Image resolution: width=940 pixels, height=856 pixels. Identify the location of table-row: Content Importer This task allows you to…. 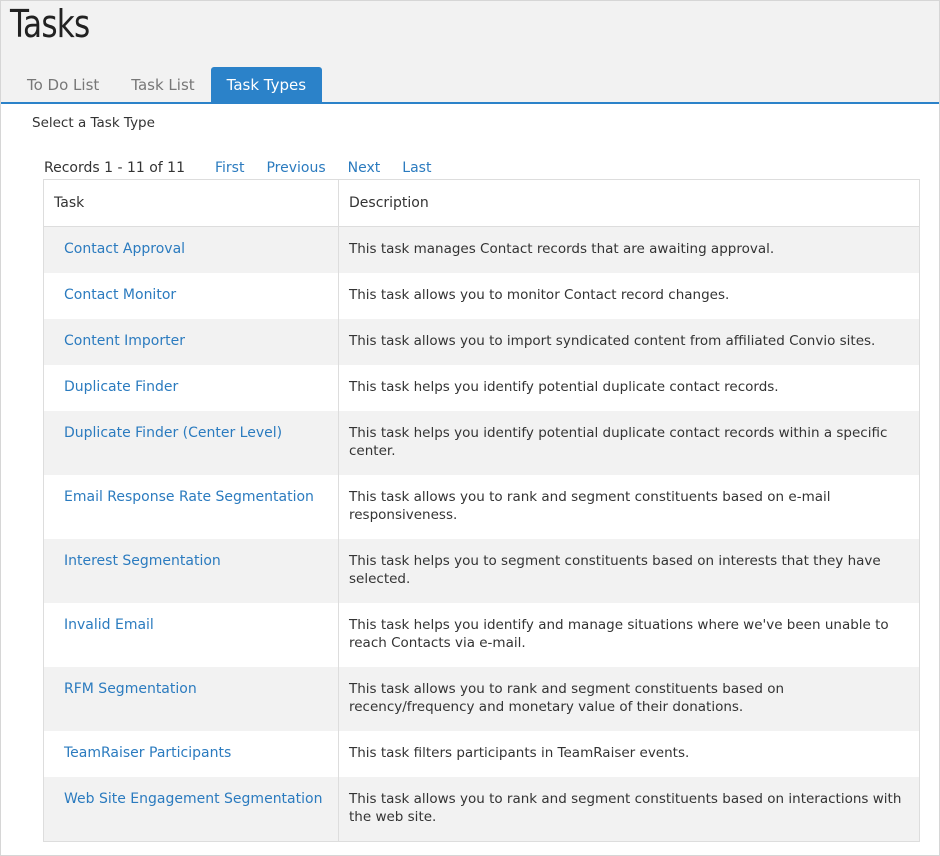
(481, 342).